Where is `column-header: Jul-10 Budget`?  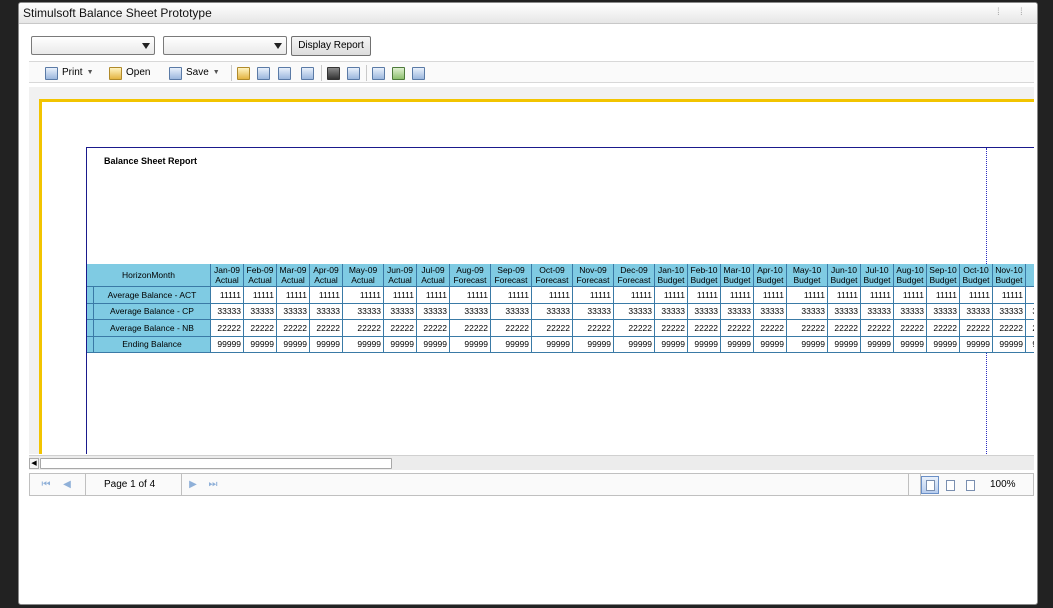 column-header: Jul-10 Budget is located at coordinates (877, 275).